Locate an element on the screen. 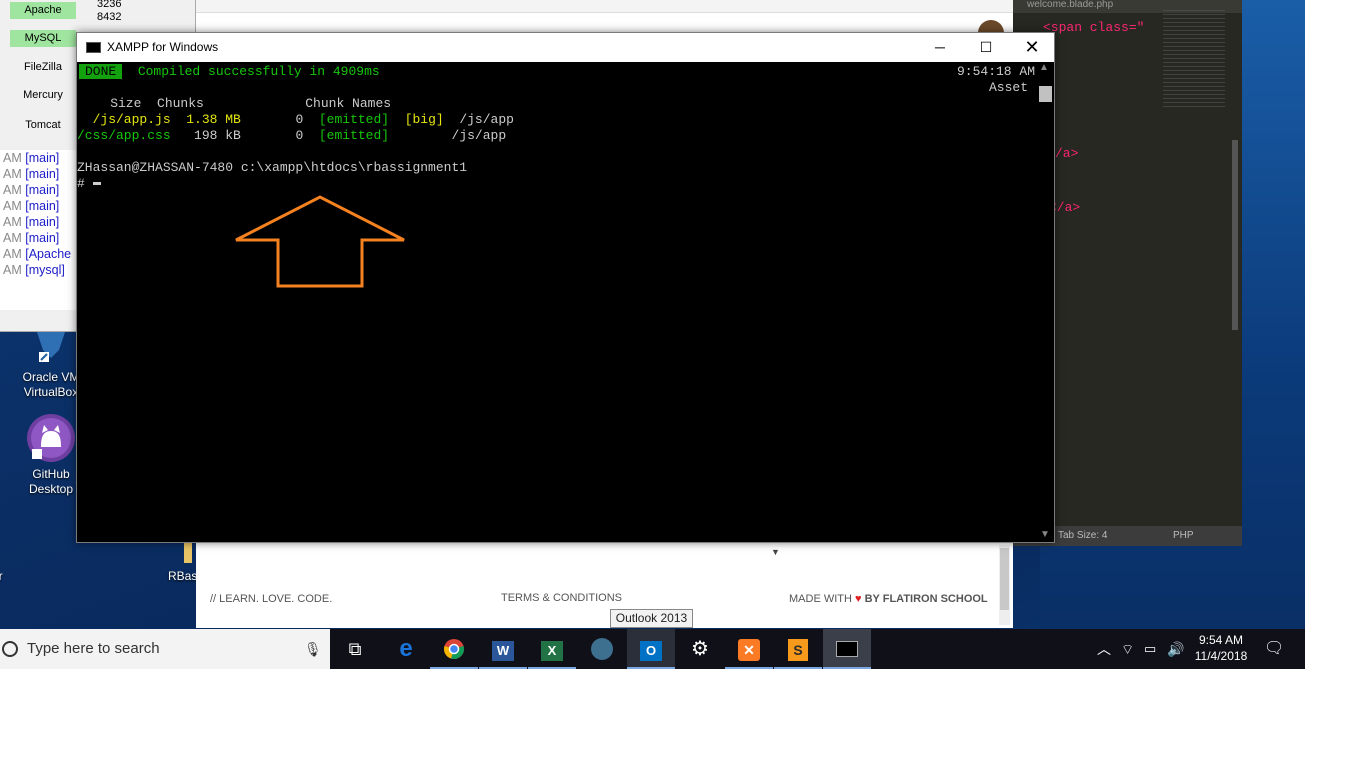  battery-icon: ▭ is located at coordinates (1150, 649).